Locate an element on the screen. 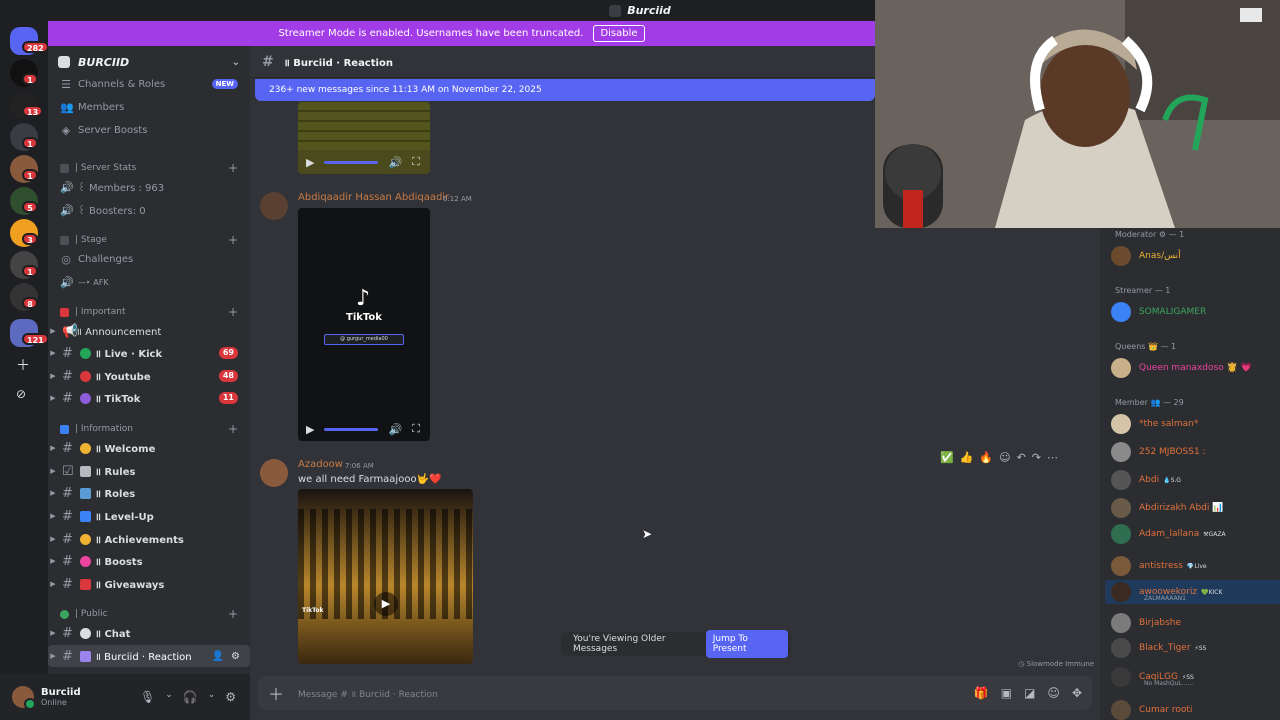 The height and width of the screenshot is (720, 1280). channel-welcome: ▶ # ॥ Welcome is located at coordinates (149, 448).